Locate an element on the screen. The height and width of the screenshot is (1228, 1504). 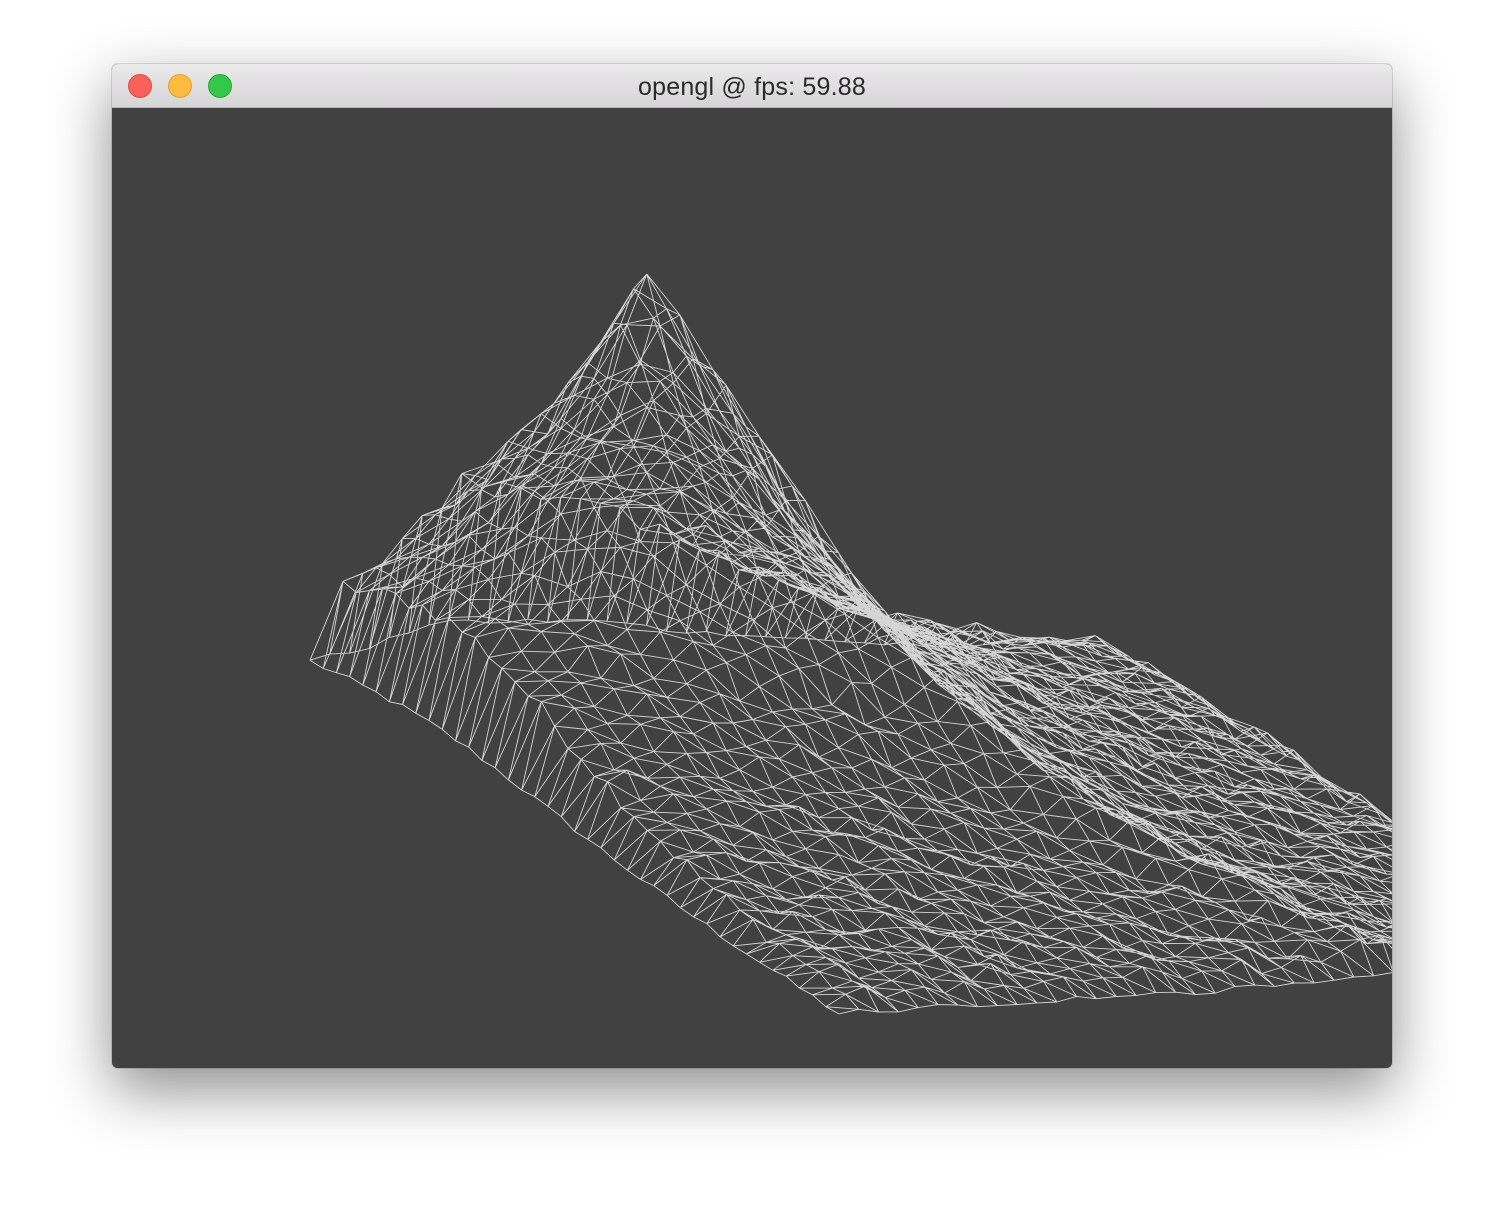
window-title: opengl @ fps: 59.88 is located at coordinates (752, 87).